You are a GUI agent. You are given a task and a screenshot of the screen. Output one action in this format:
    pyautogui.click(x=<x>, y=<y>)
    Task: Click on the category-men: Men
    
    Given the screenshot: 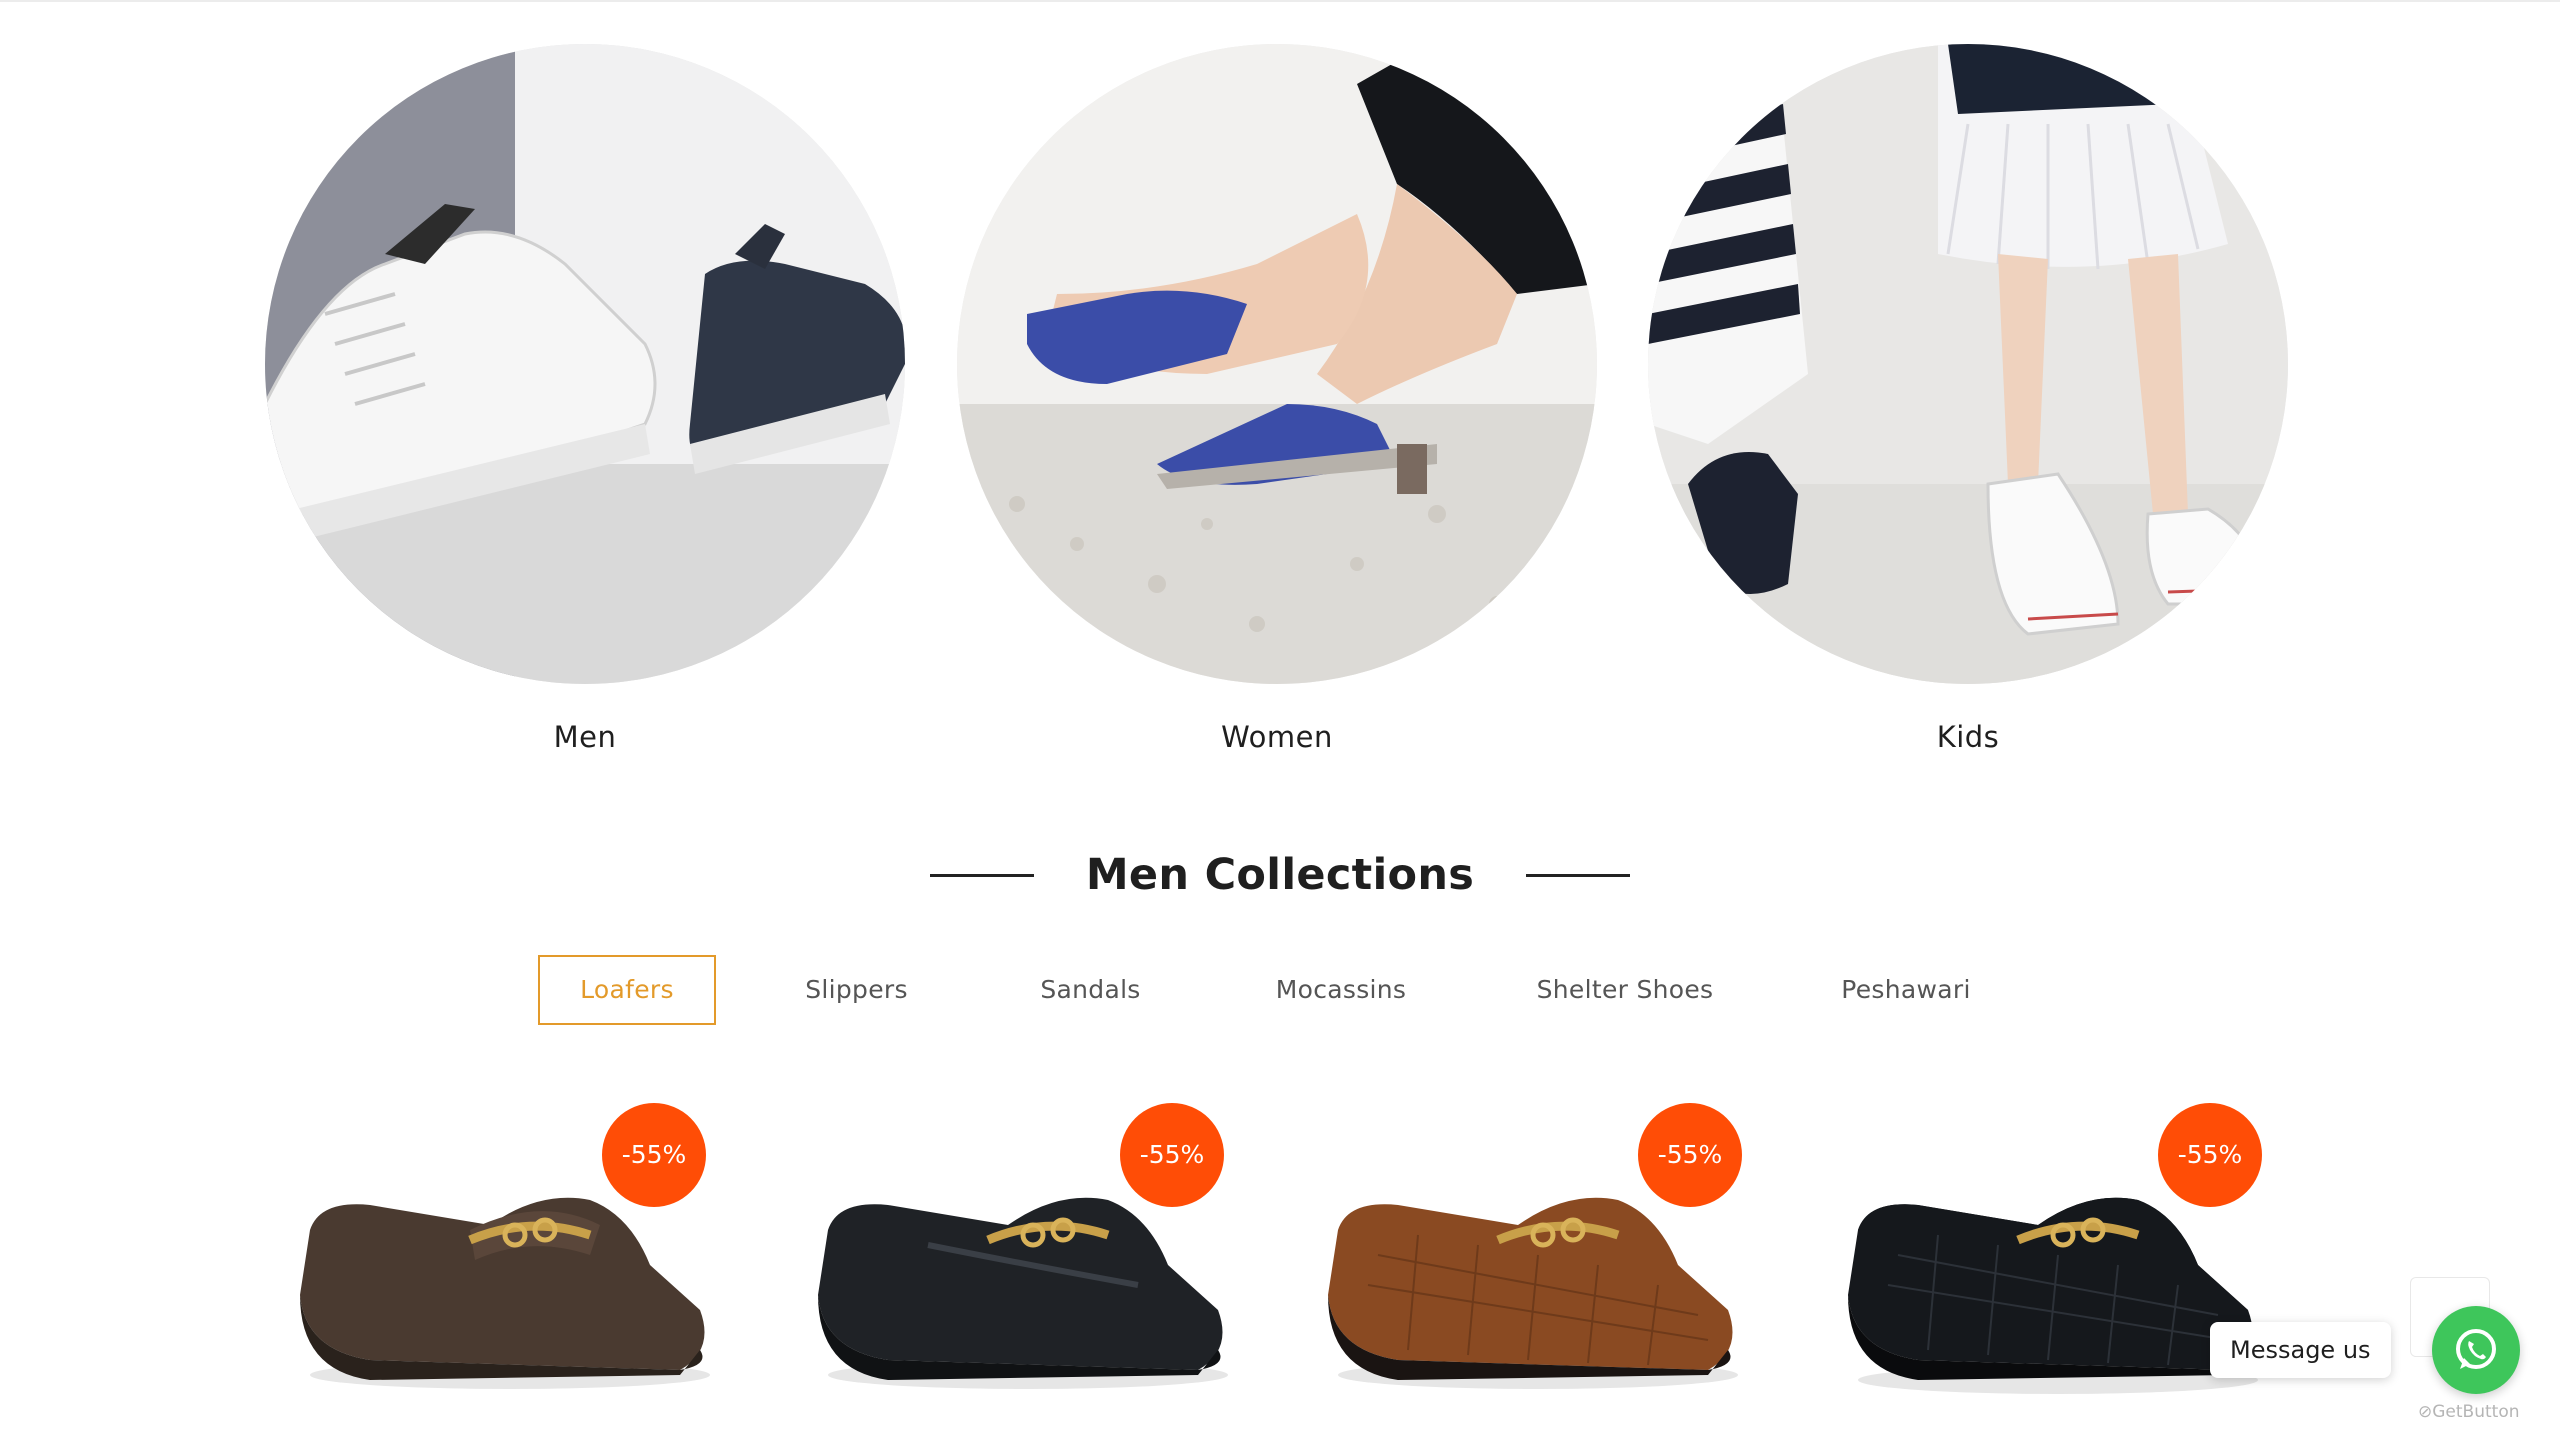 What is the action you would take?
    pyautogui.click(x=585, y=399)
    